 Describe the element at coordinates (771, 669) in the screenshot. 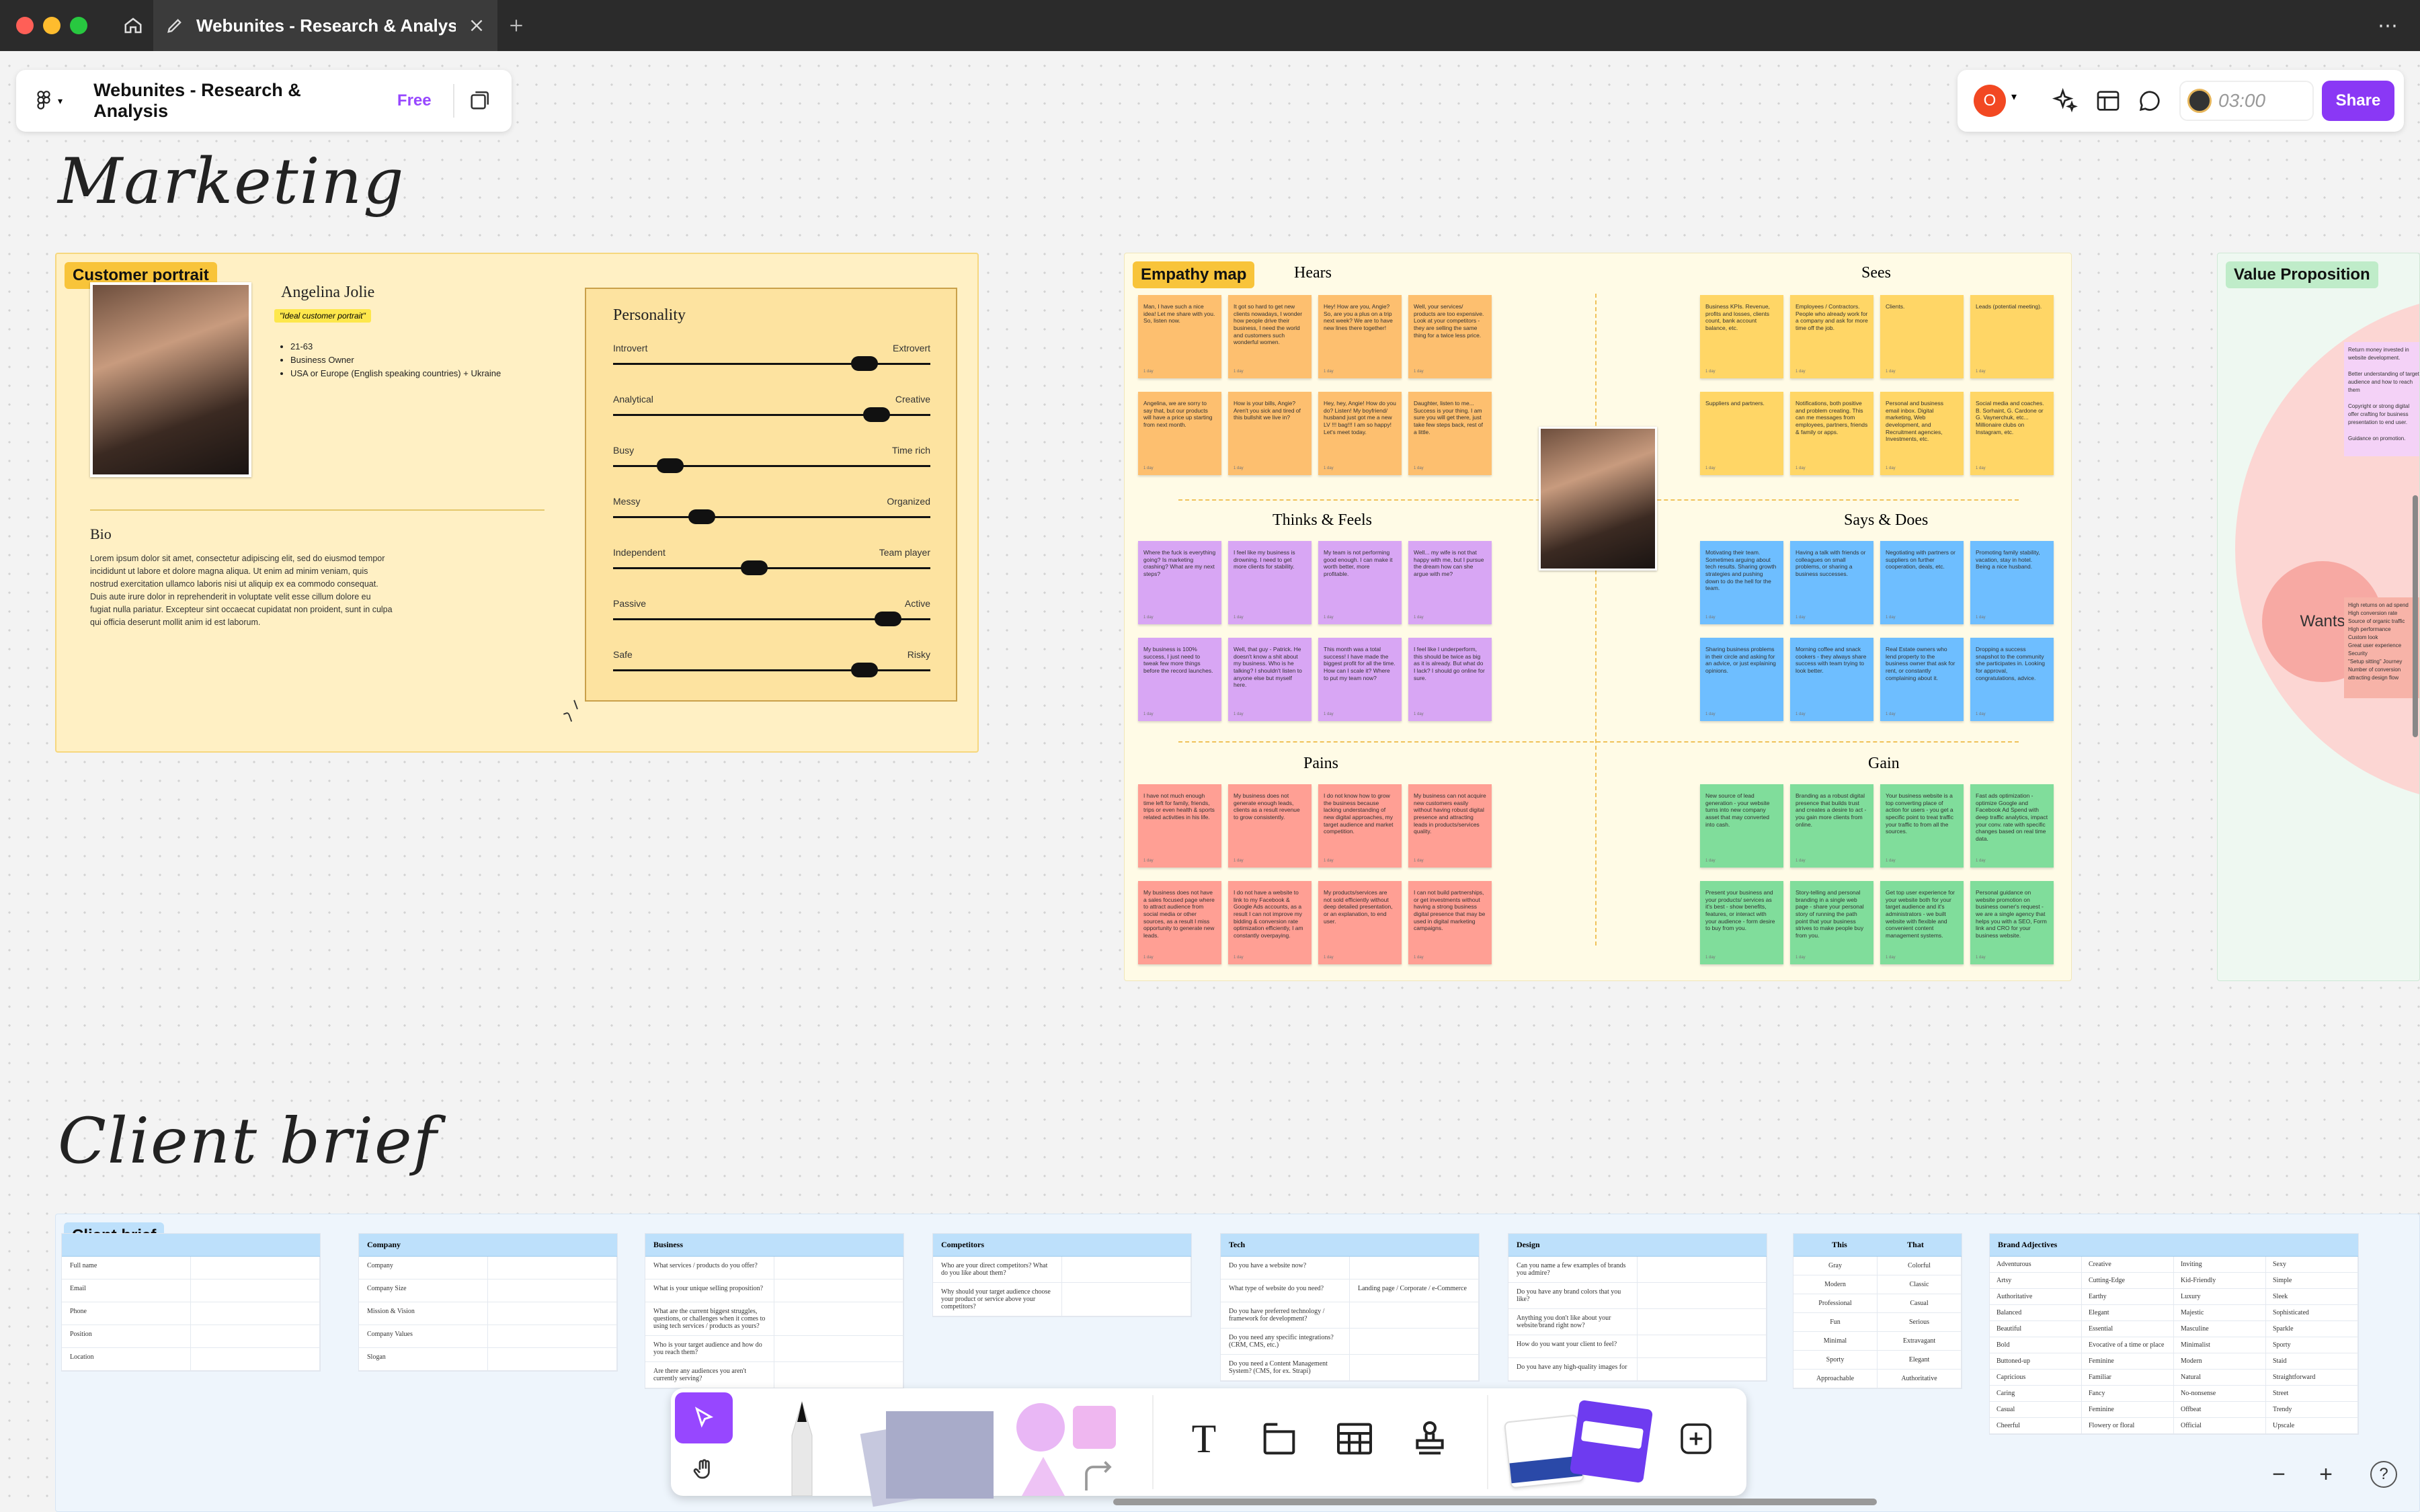

I see `personality-slider: Safe Risky` at that location.